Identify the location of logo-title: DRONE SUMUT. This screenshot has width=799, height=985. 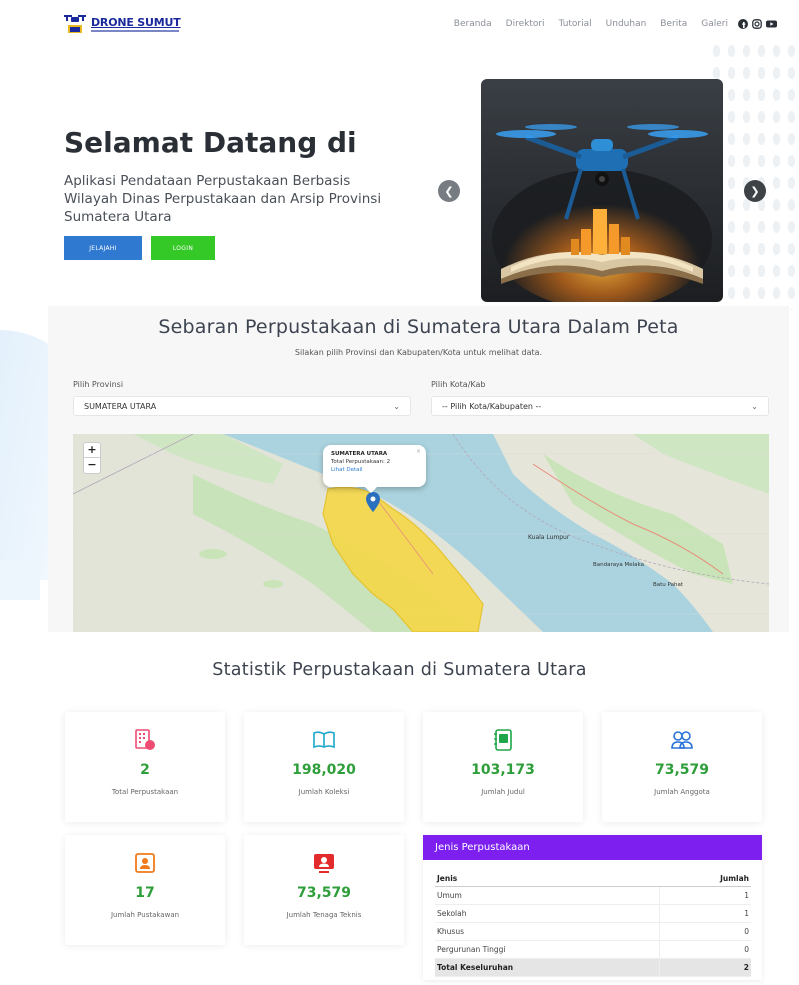
(136, 22).